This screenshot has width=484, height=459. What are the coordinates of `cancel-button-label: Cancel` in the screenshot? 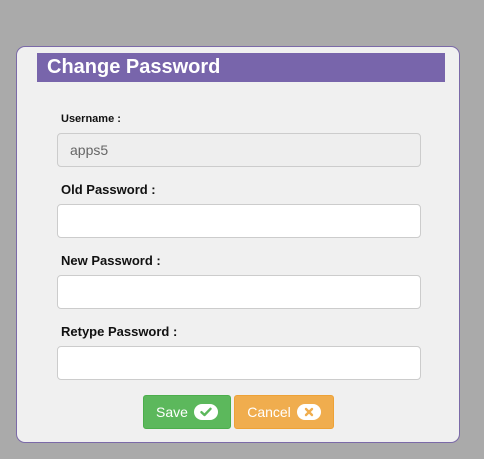 It's located at (269, 412).